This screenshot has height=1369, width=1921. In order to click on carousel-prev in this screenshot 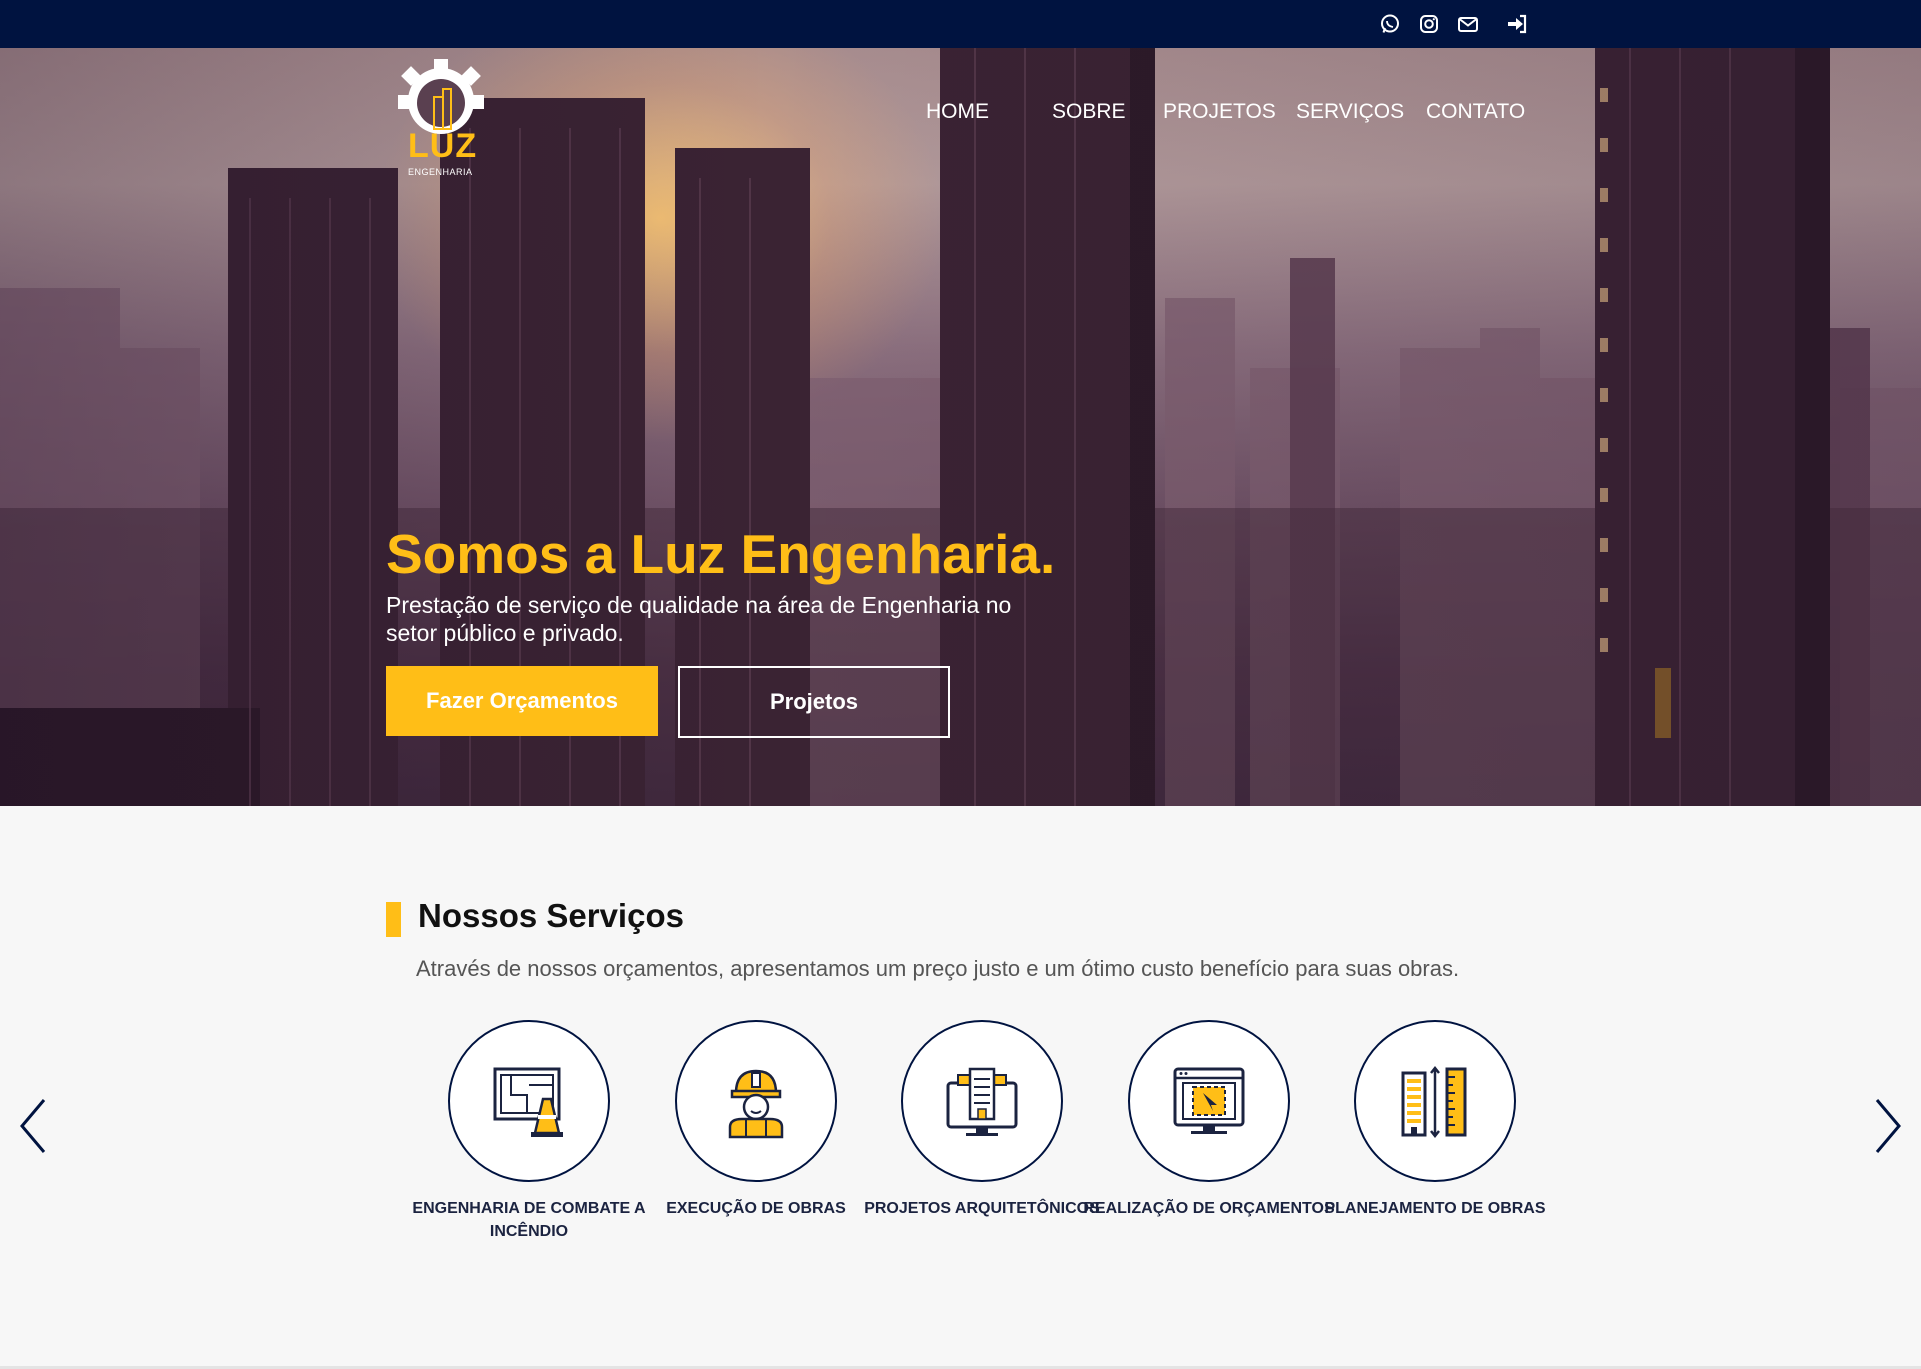, I will do `click(33, 1126)`.